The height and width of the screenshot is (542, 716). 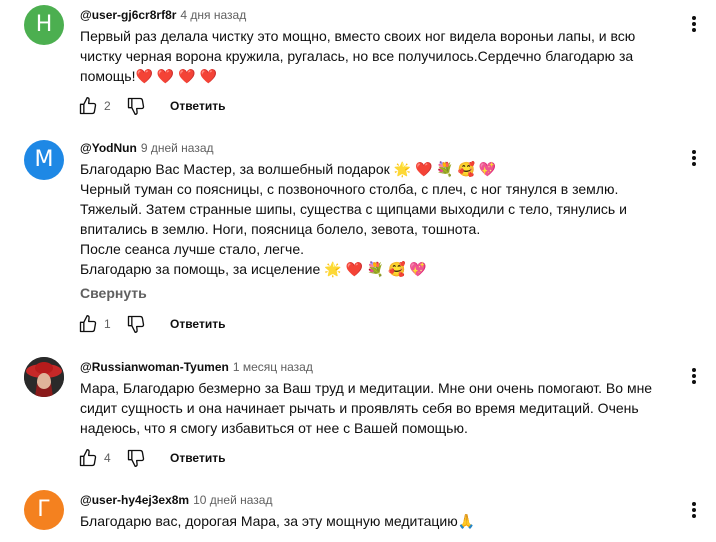 I want to click on avatar-photo, so click(x=44, y=377).